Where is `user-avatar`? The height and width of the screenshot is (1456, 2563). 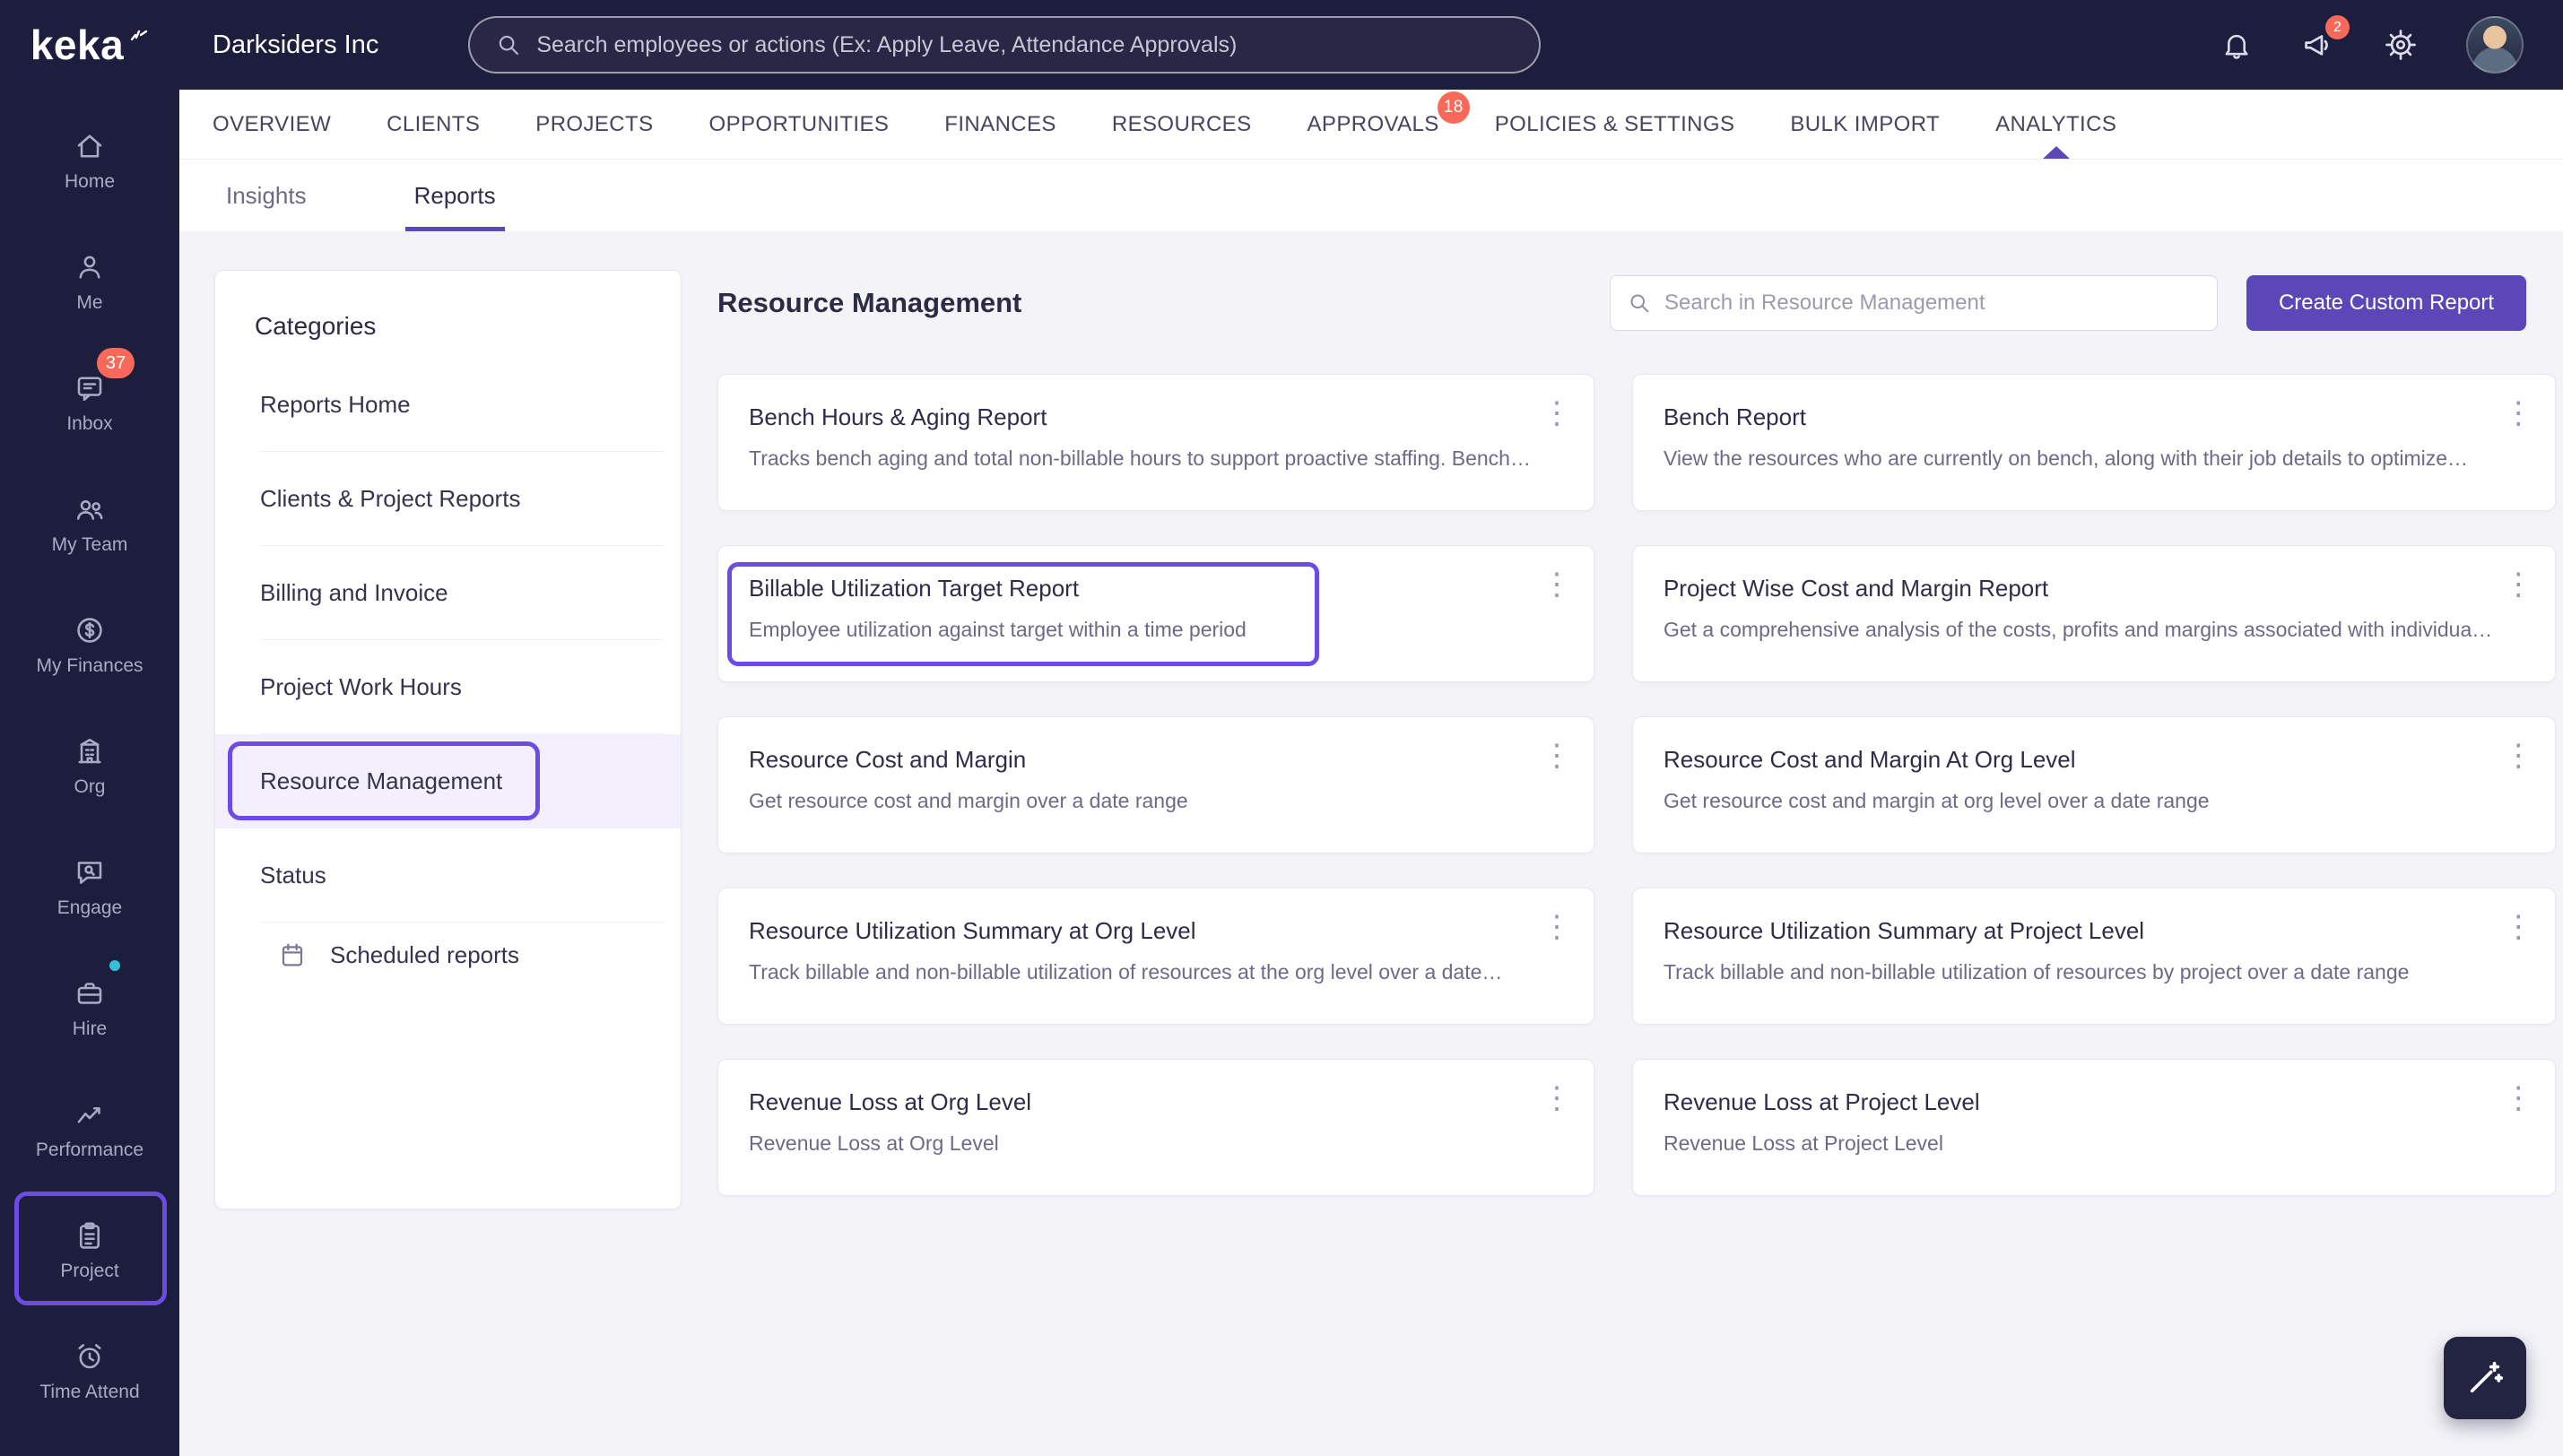 user-avatar is located at coordinates (2495, 45).